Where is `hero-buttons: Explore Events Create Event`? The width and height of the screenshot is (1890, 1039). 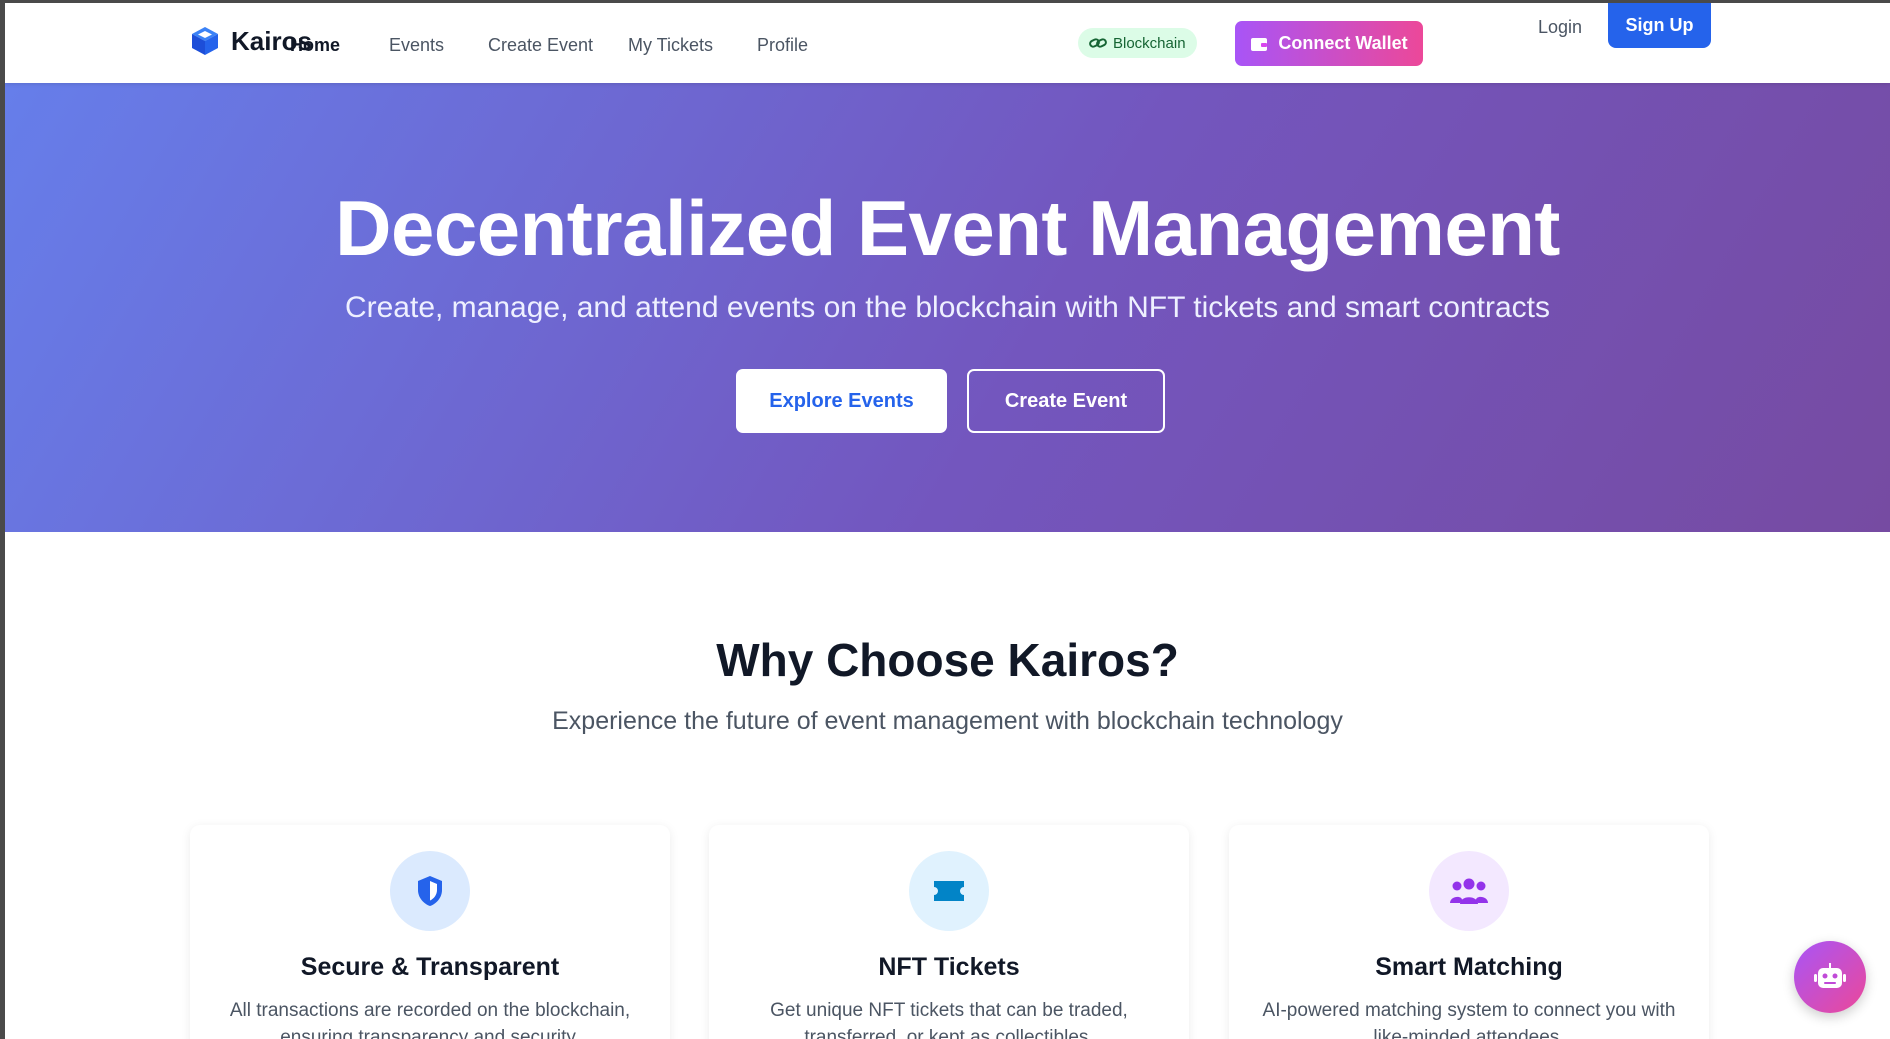 hero-buttons: Explore Events Create Event is located at coordinates (947, 401).